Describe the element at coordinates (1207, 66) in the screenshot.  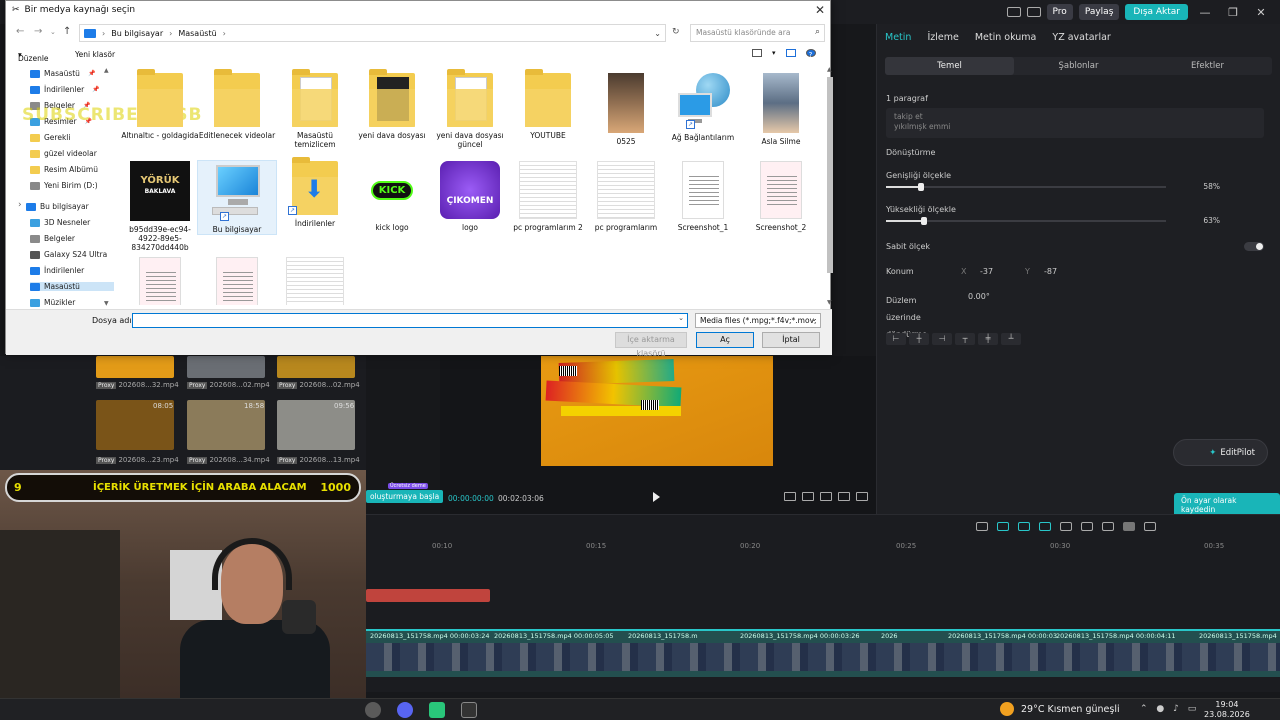
I see `subtab-effects: Efektler` at that location.